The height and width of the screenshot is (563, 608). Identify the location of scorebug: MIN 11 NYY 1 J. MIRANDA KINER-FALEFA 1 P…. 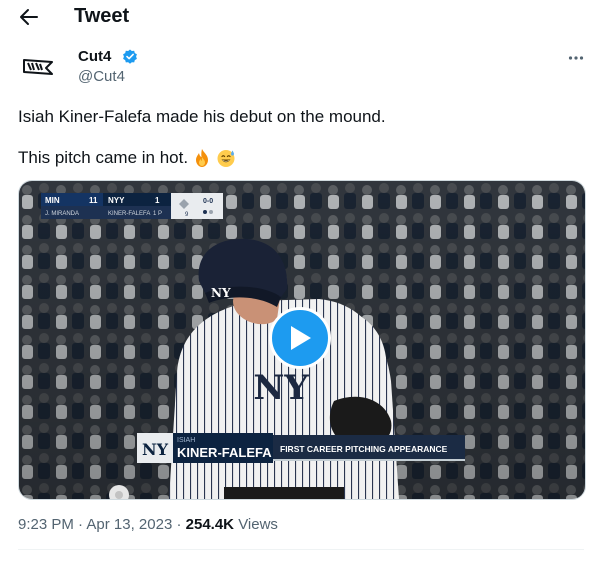
(132, 206).